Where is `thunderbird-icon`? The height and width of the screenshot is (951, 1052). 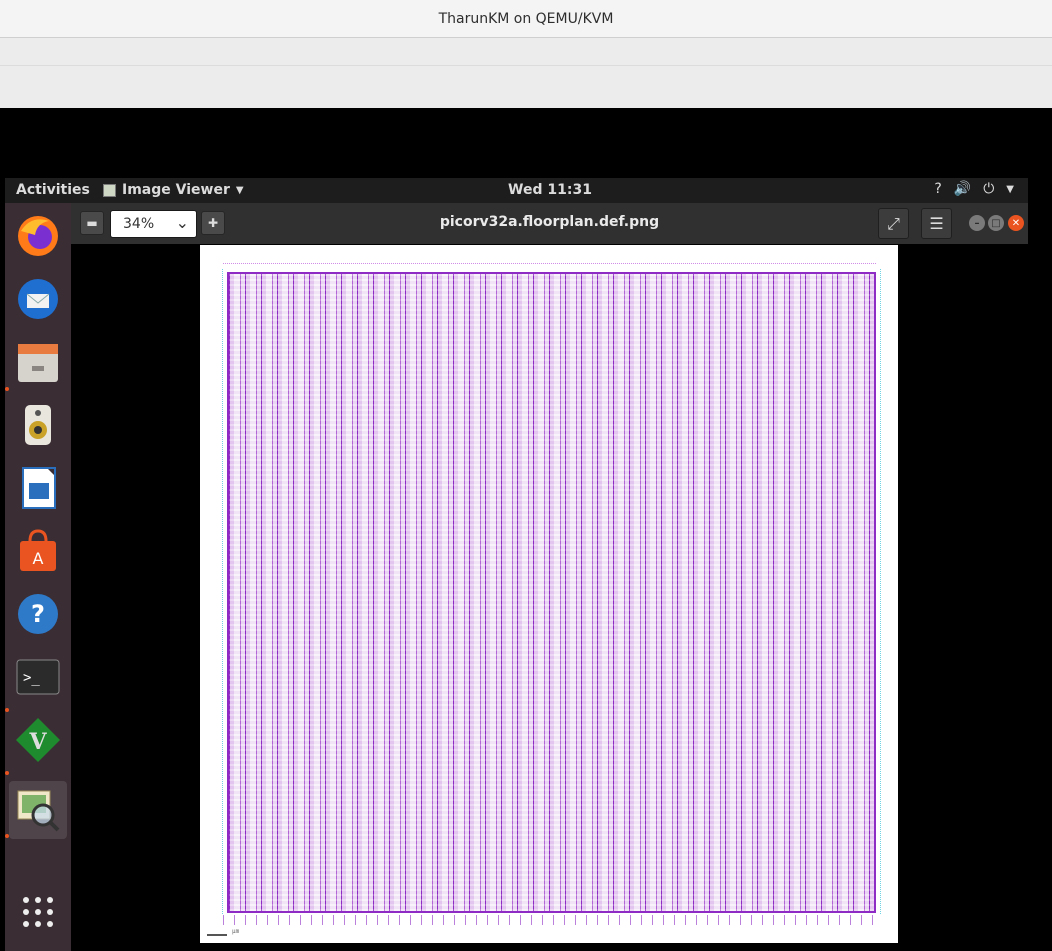
thunderbird-icon is located at coordinates (38, 299).